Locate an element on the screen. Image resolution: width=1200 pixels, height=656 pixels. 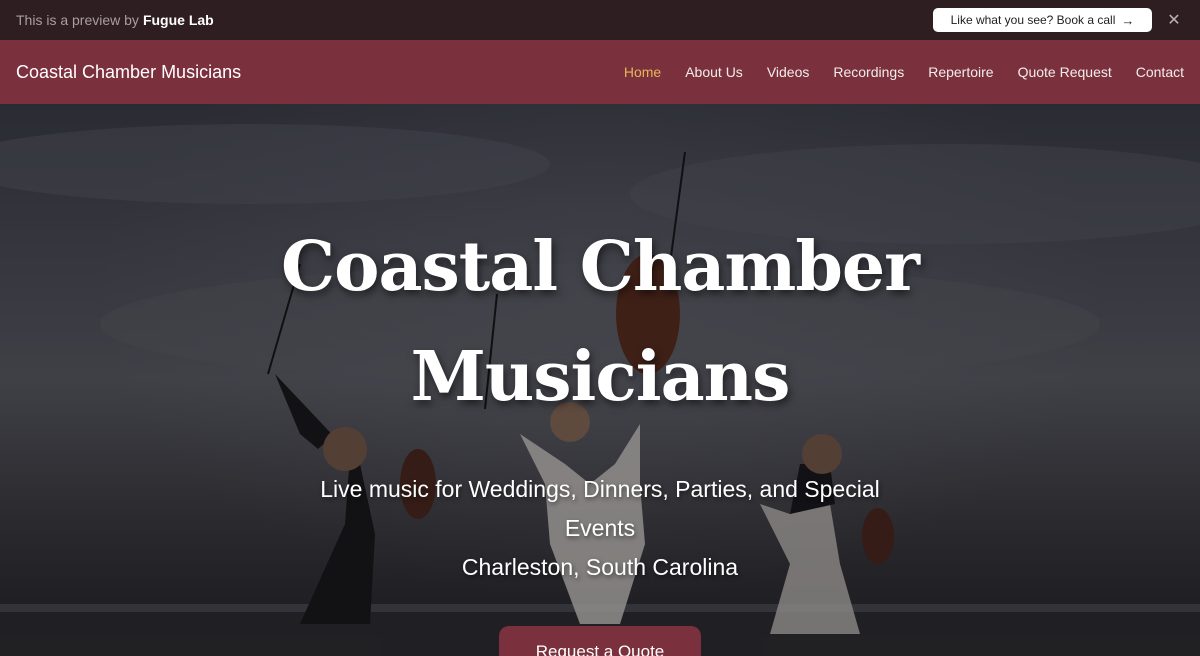
nav-link-recordings: Recordings is located at coordinates (868, 72).